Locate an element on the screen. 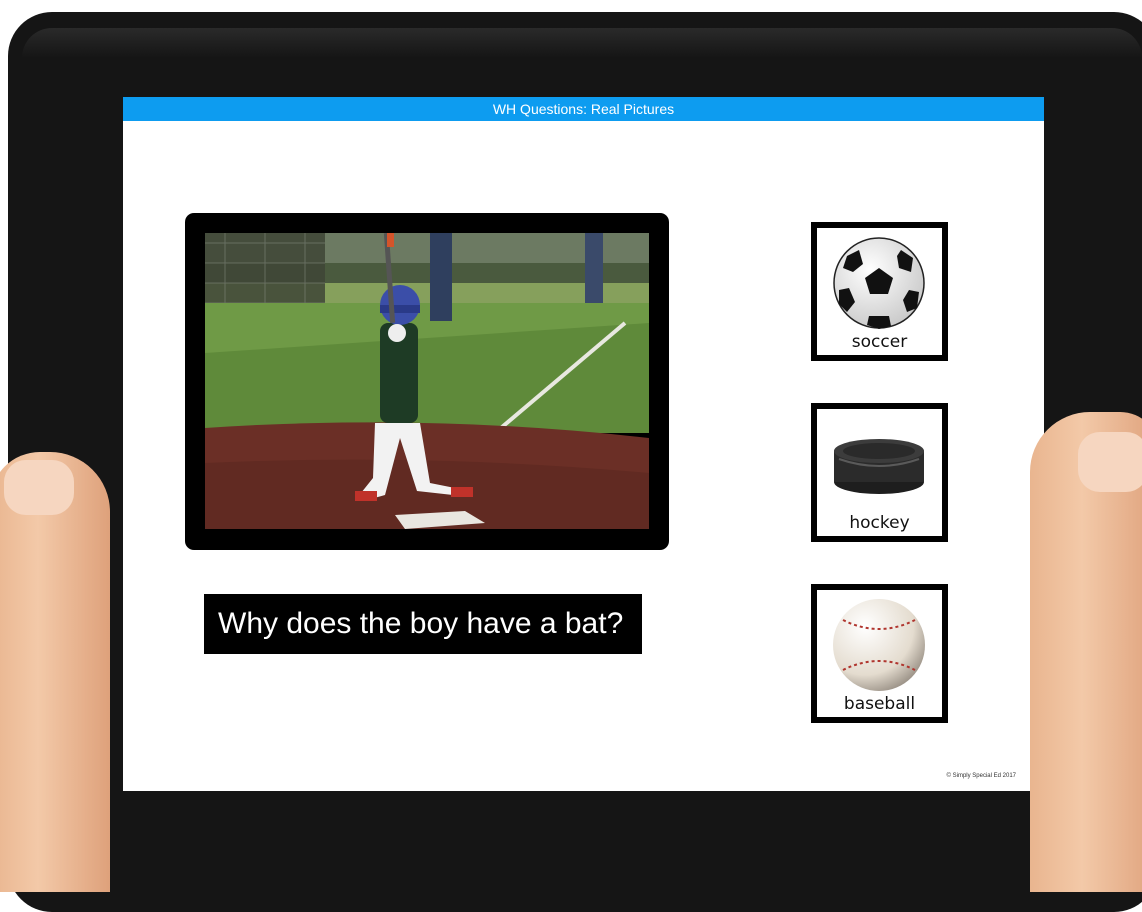 Image resolution: width=1142 pixels, height=912 pixels. baseball-batter-photo is located at coordinates (427, 381).